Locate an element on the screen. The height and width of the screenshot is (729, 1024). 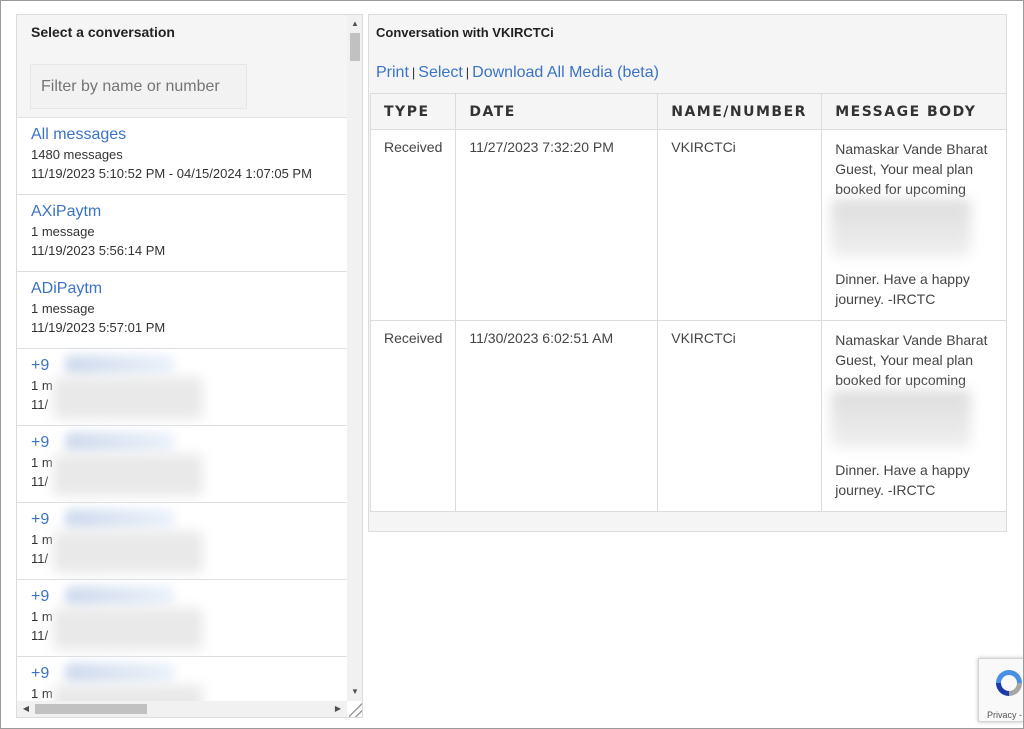
horizontal-scrollbar: ◀ ▶ is located at coordinates (182, 709).